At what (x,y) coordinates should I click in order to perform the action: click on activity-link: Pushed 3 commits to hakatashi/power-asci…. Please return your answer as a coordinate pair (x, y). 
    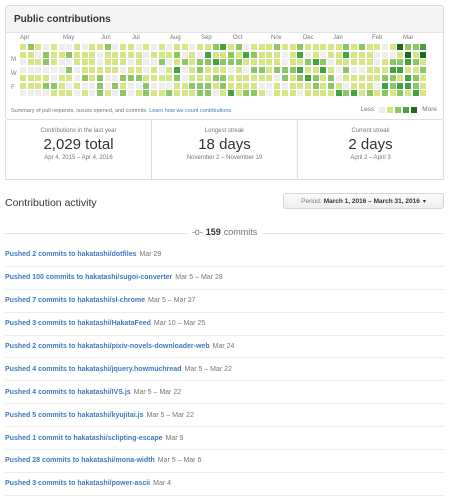
    Looking at the image, I should click on (77, 483).